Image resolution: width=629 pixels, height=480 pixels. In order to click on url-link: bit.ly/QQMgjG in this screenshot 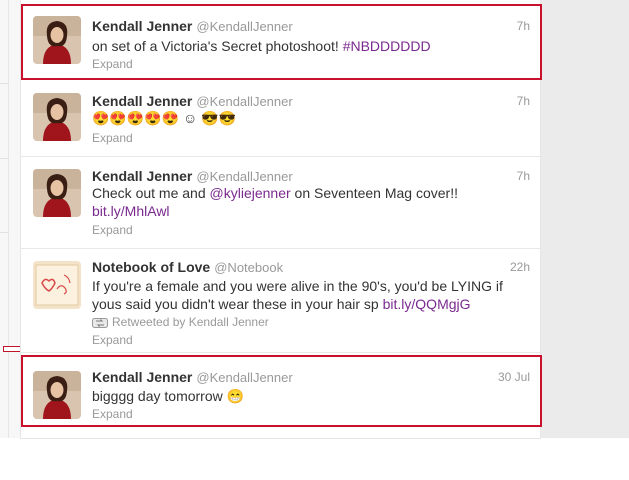, I will do `click(427, 304)`.